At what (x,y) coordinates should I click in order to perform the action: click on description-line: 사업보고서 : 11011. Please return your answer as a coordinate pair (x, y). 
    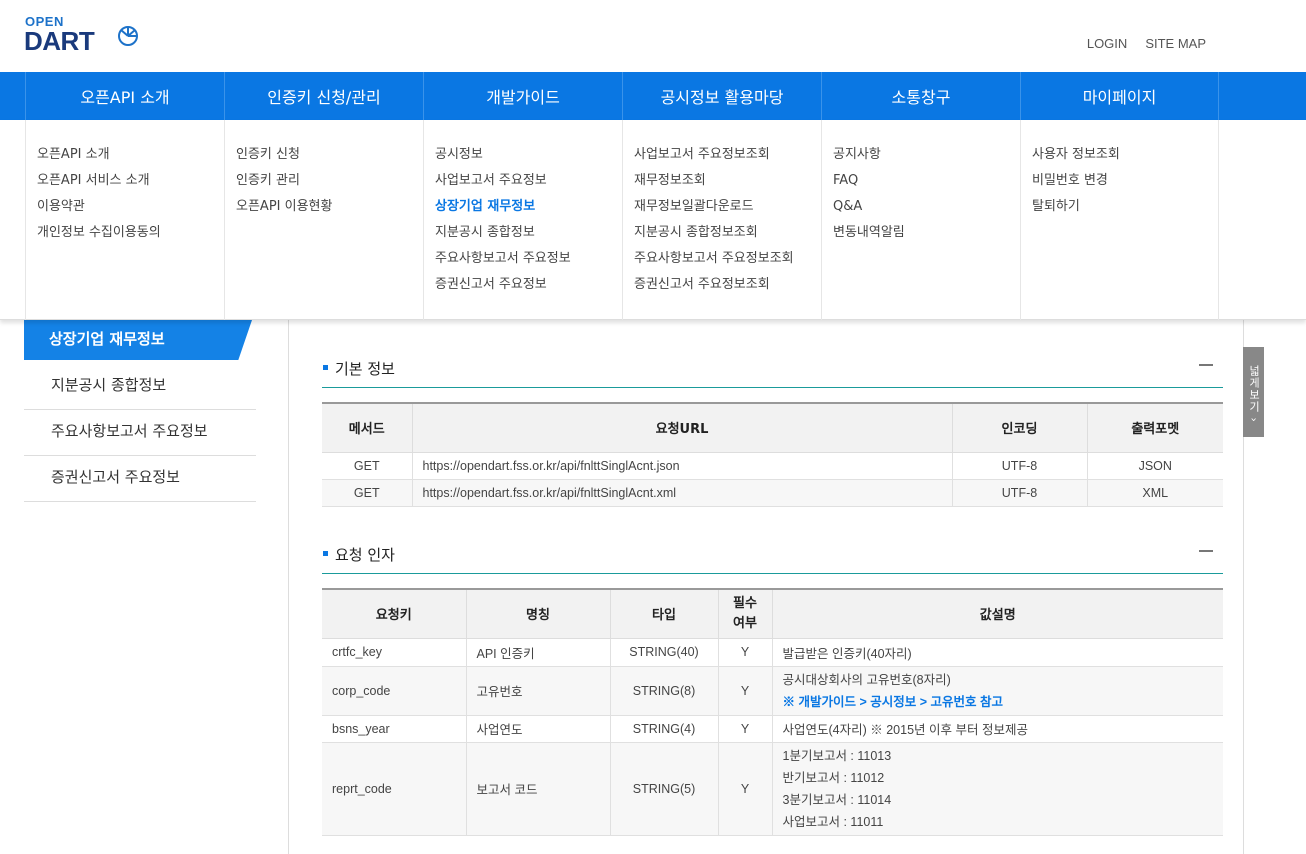
    Looking at the image, I should click on (833, 821).